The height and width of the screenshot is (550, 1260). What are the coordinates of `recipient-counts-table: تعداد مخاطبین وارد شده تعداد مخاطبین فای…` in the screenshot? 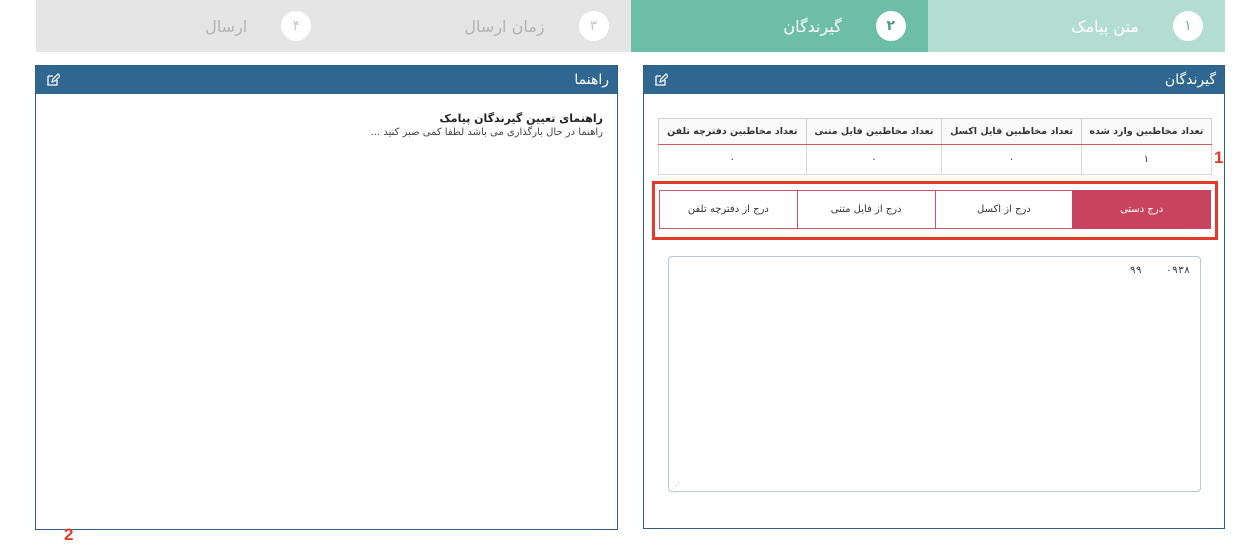 It's located at (935, 146).